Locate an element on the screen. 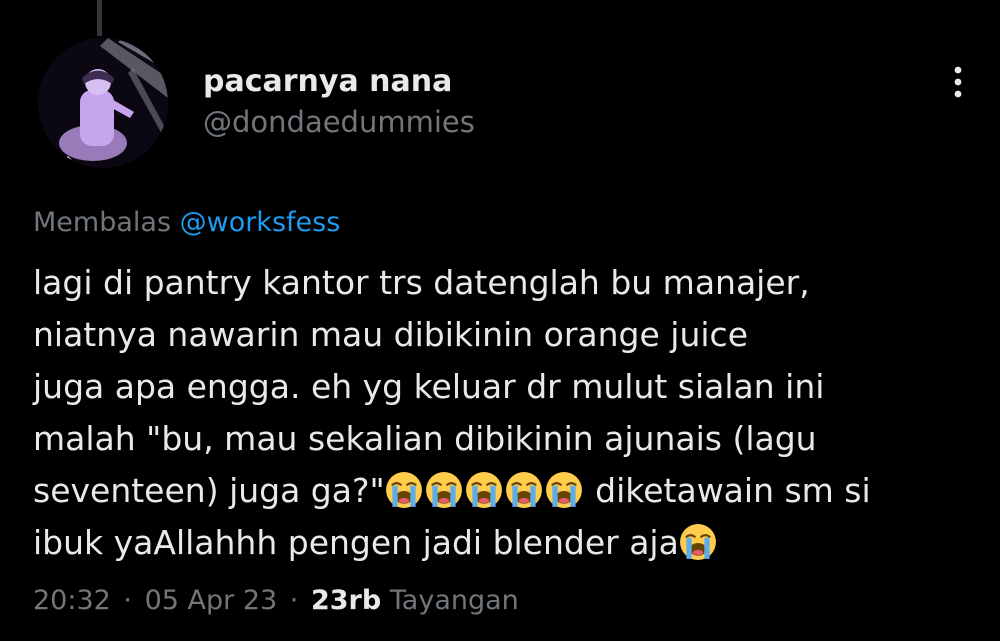 The image size is (1000, 641). views-count: 23rb is located at coordinates (346, 600).